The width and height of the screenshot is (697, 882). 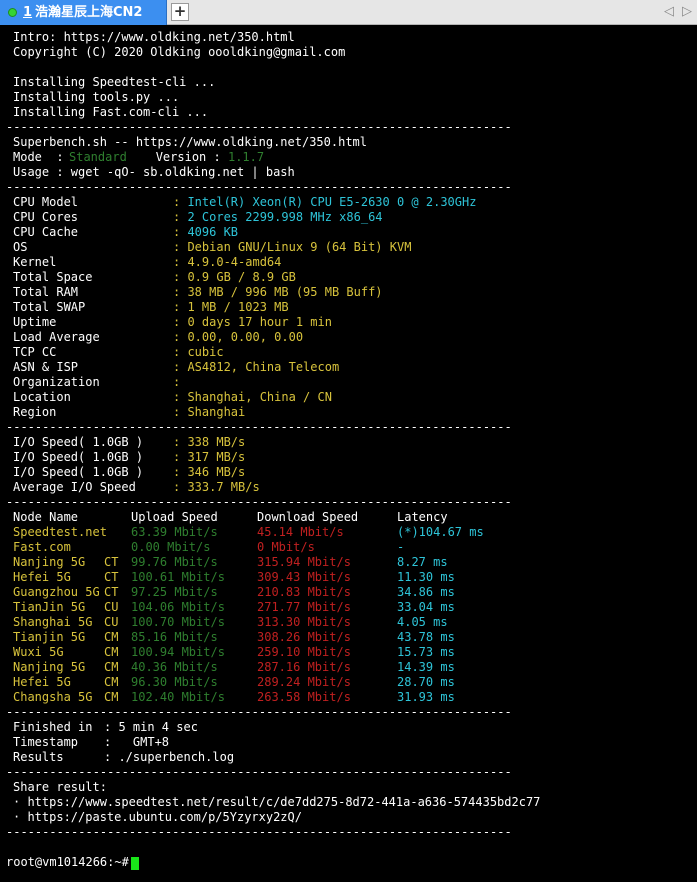 What do you see at coordinates (56, 337) in the screenshot?
I see `sysinfo-label: Load Average` at bounding box center [56, 337].